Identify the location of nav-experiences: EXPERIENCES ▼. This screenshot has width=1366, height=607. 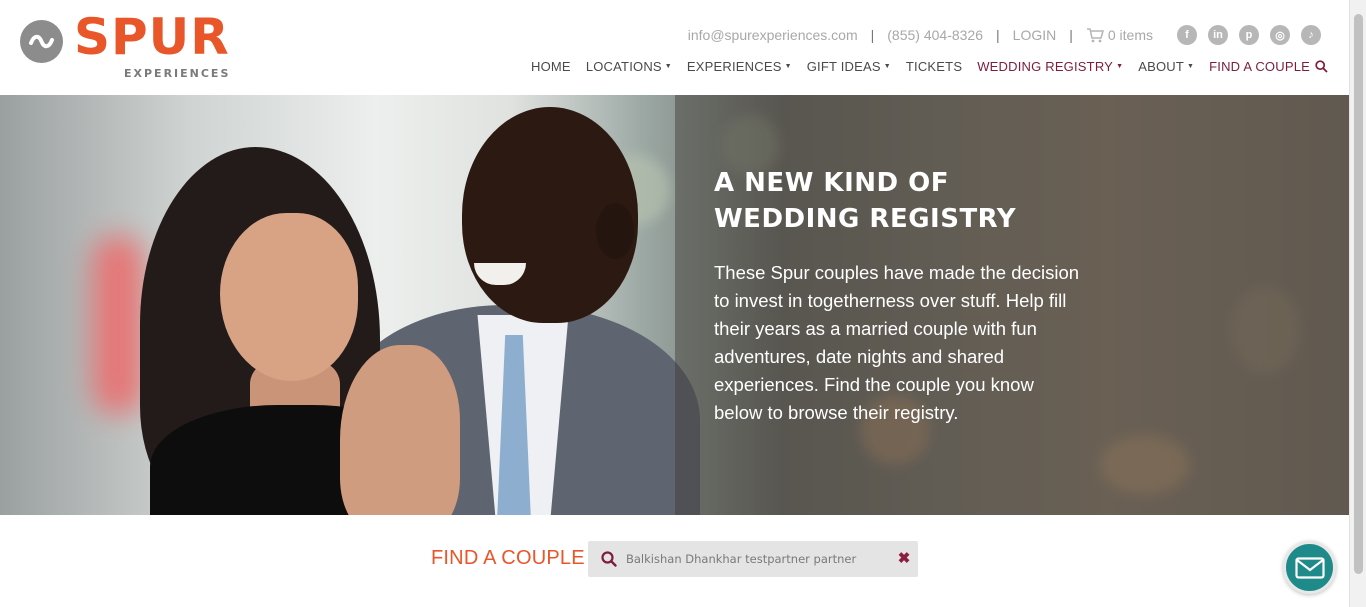
(739, 66).